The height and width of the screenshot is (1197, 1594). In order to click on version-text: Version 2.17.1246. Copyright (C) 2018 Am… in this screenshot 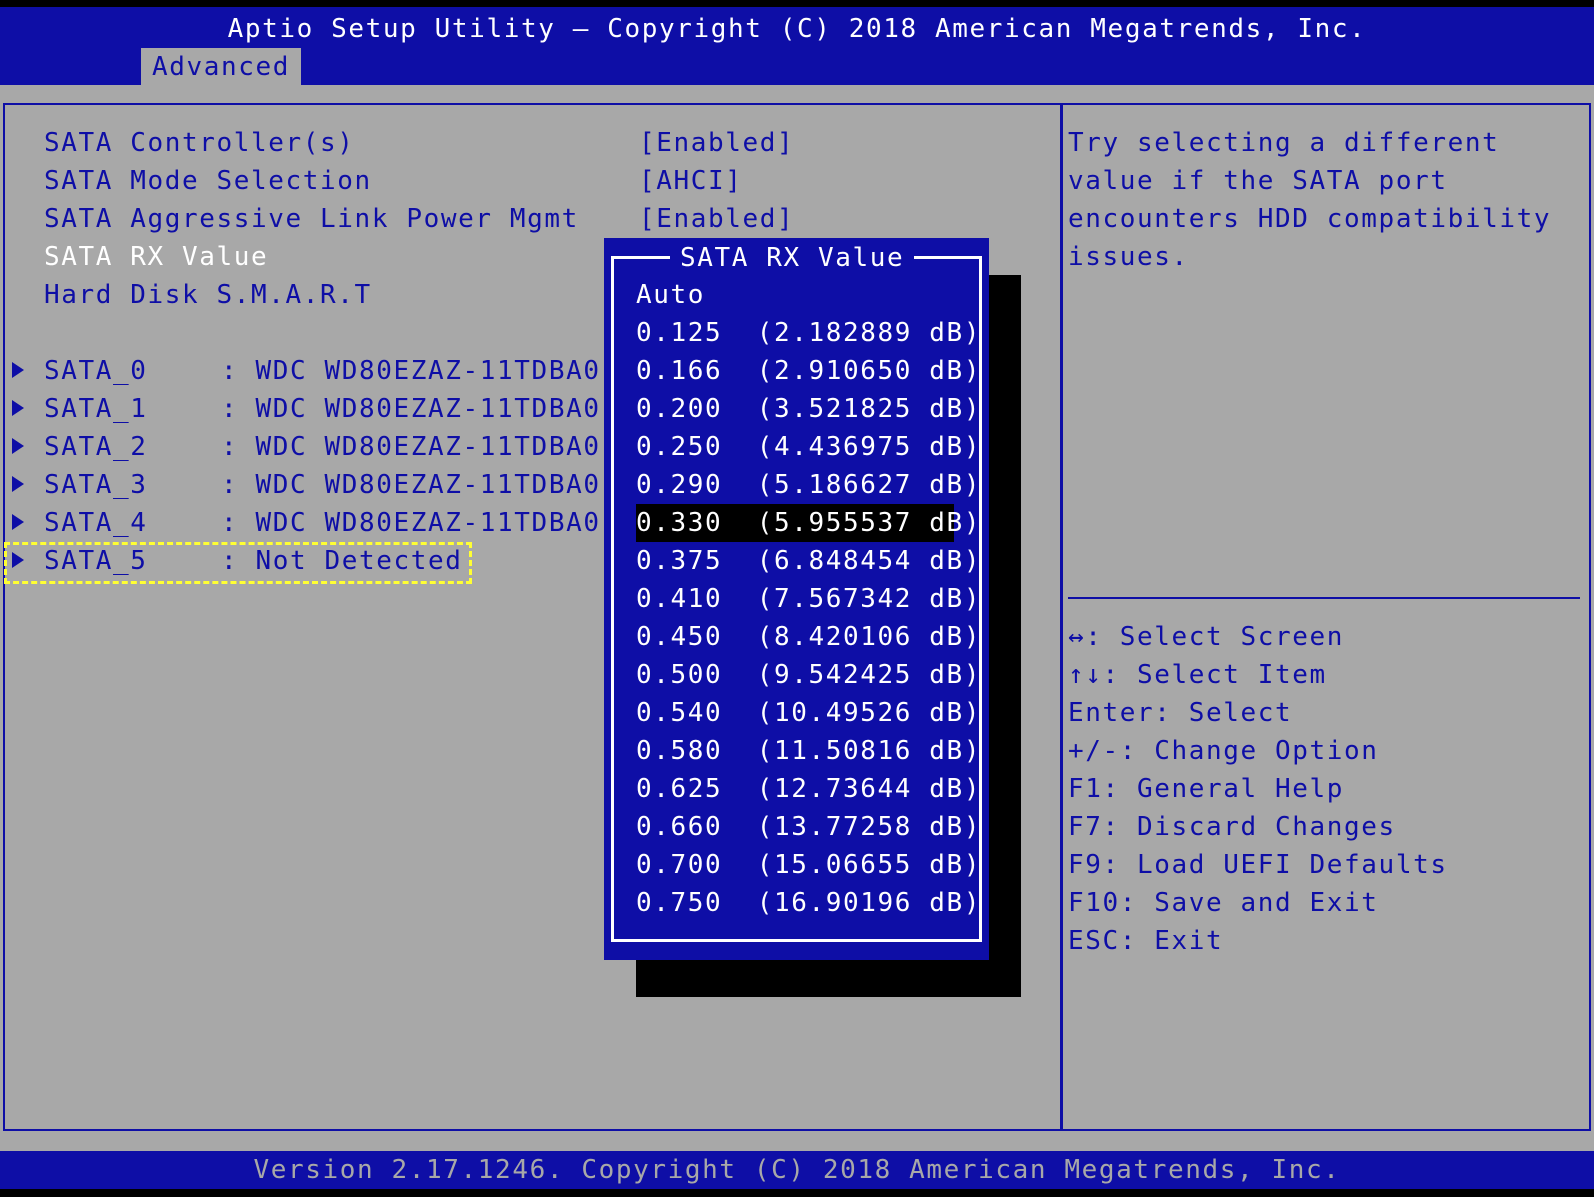, I will do `click(797, 1170)`.